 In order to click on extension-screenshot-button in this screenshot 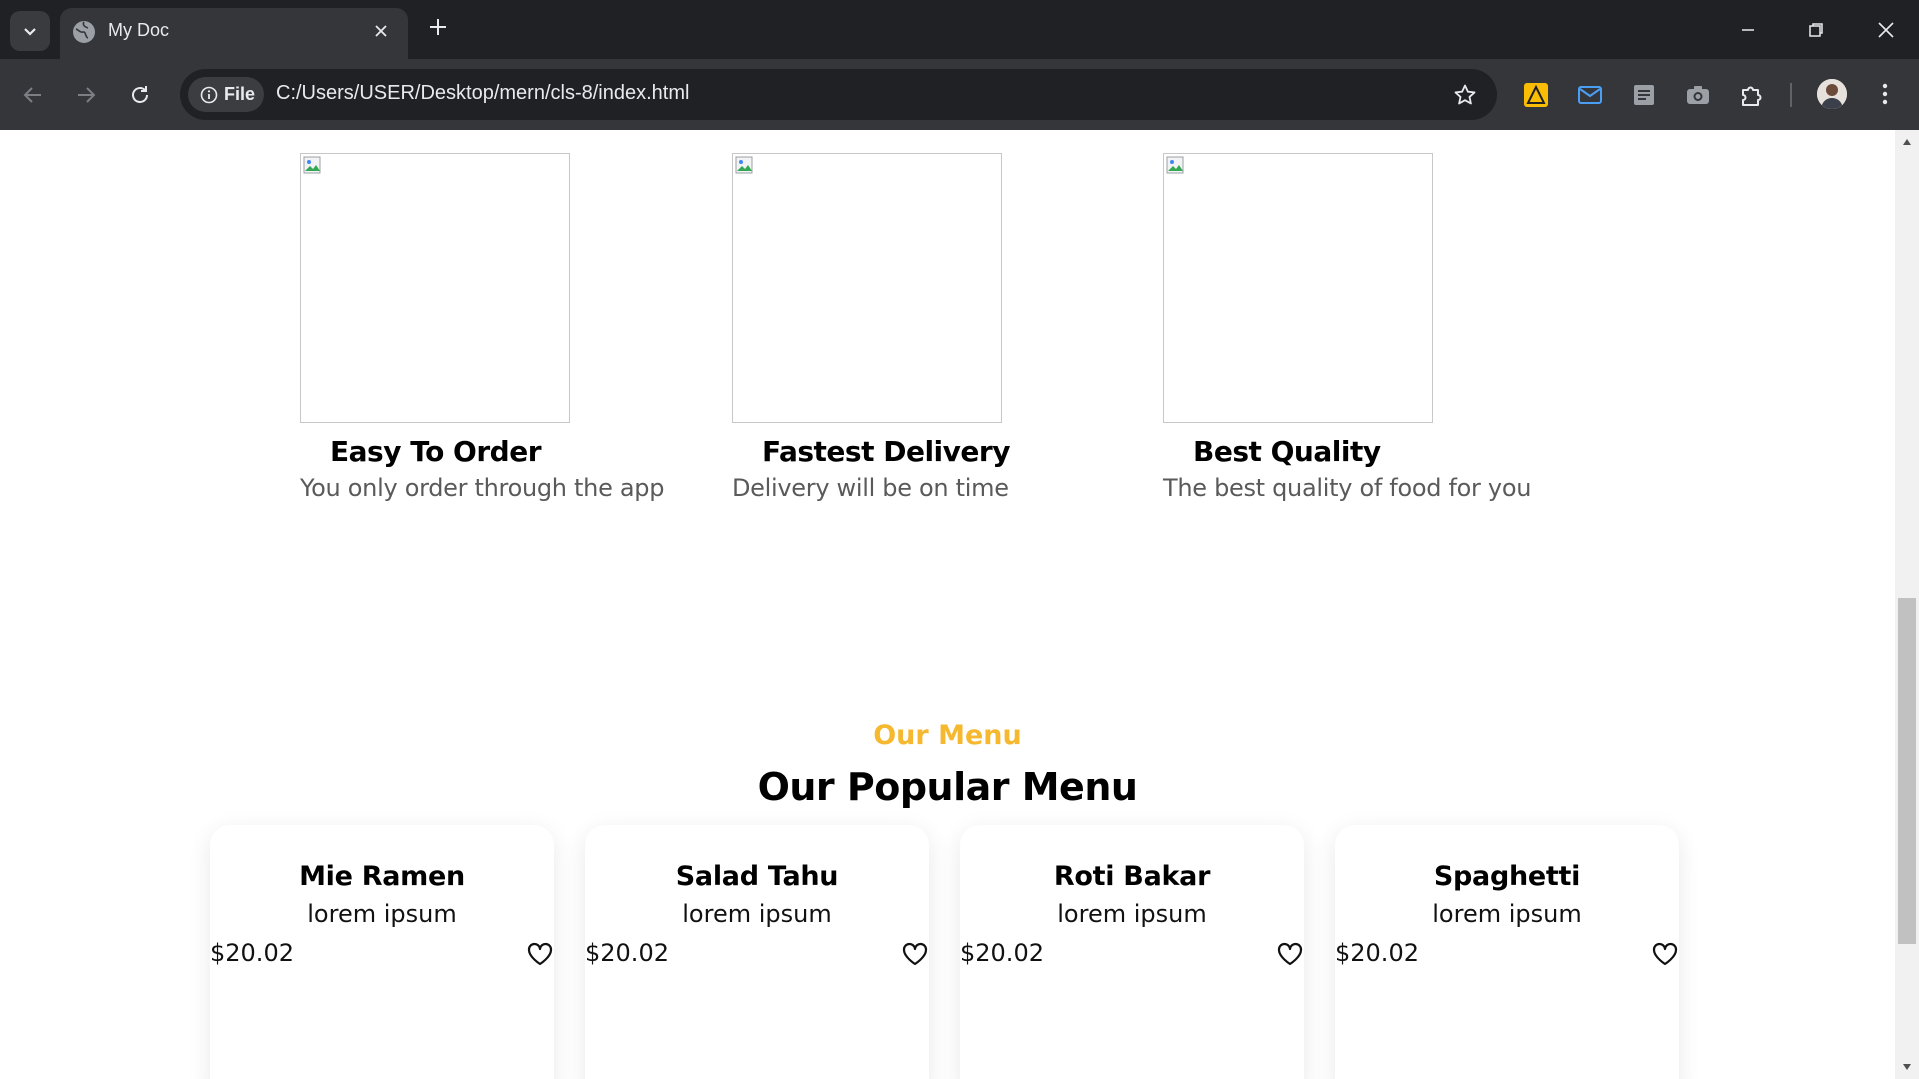, I will do `click(1698, 95)`.